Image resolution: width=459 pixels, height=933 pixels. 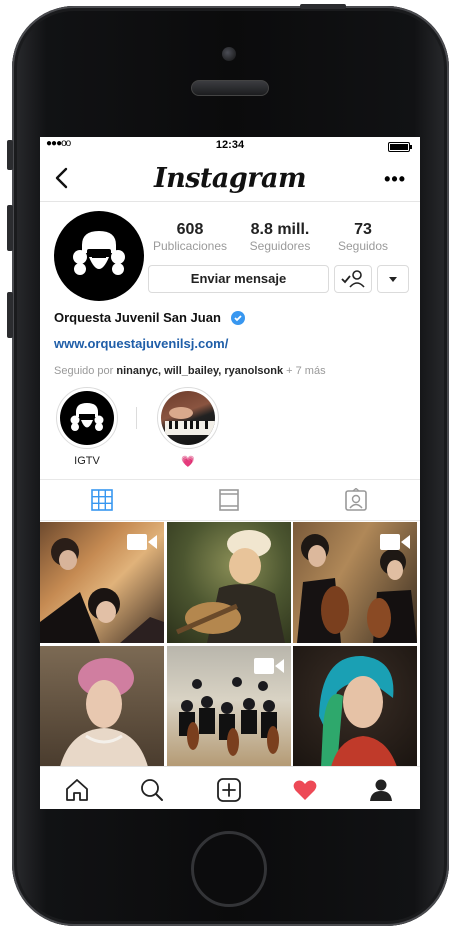 I want to click on home-icon, so click(x=77, y=790).